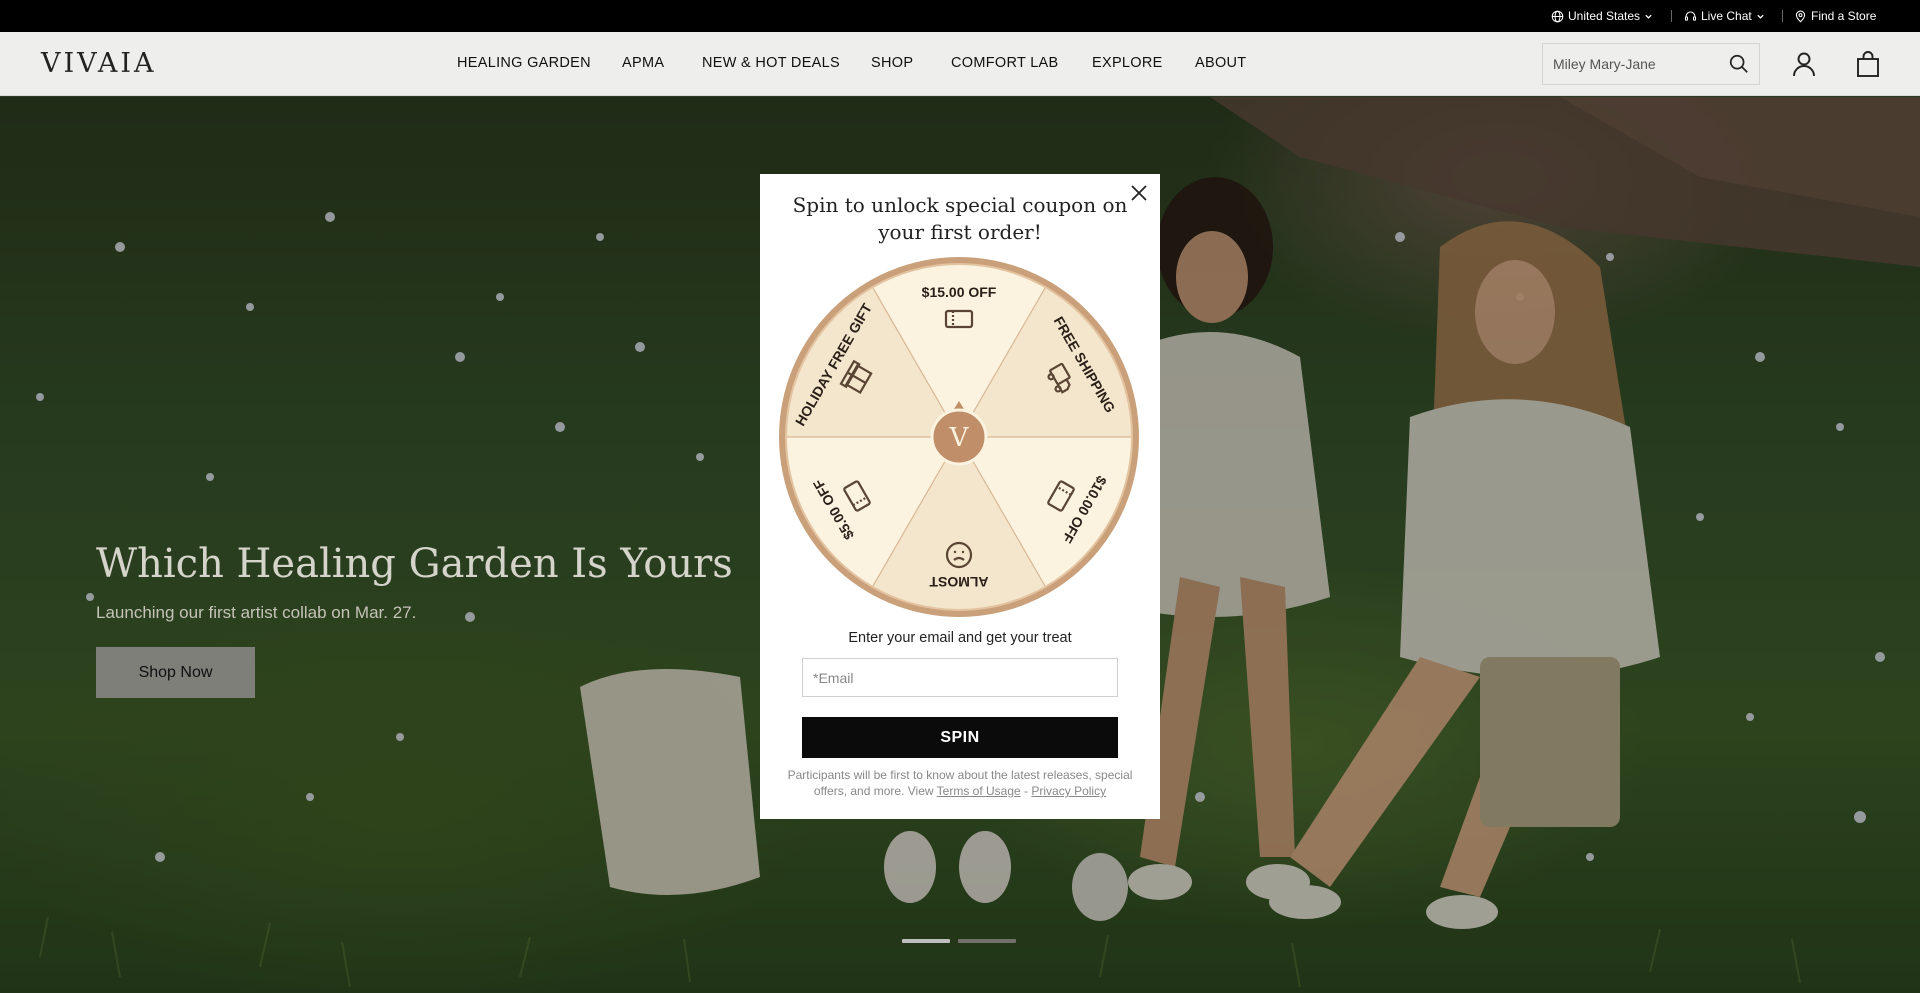 The width and height of the screenshot is (1920, 993). I want to click on nav-item-comfort-lab: COMFORT LAB, so click(1005, 63).